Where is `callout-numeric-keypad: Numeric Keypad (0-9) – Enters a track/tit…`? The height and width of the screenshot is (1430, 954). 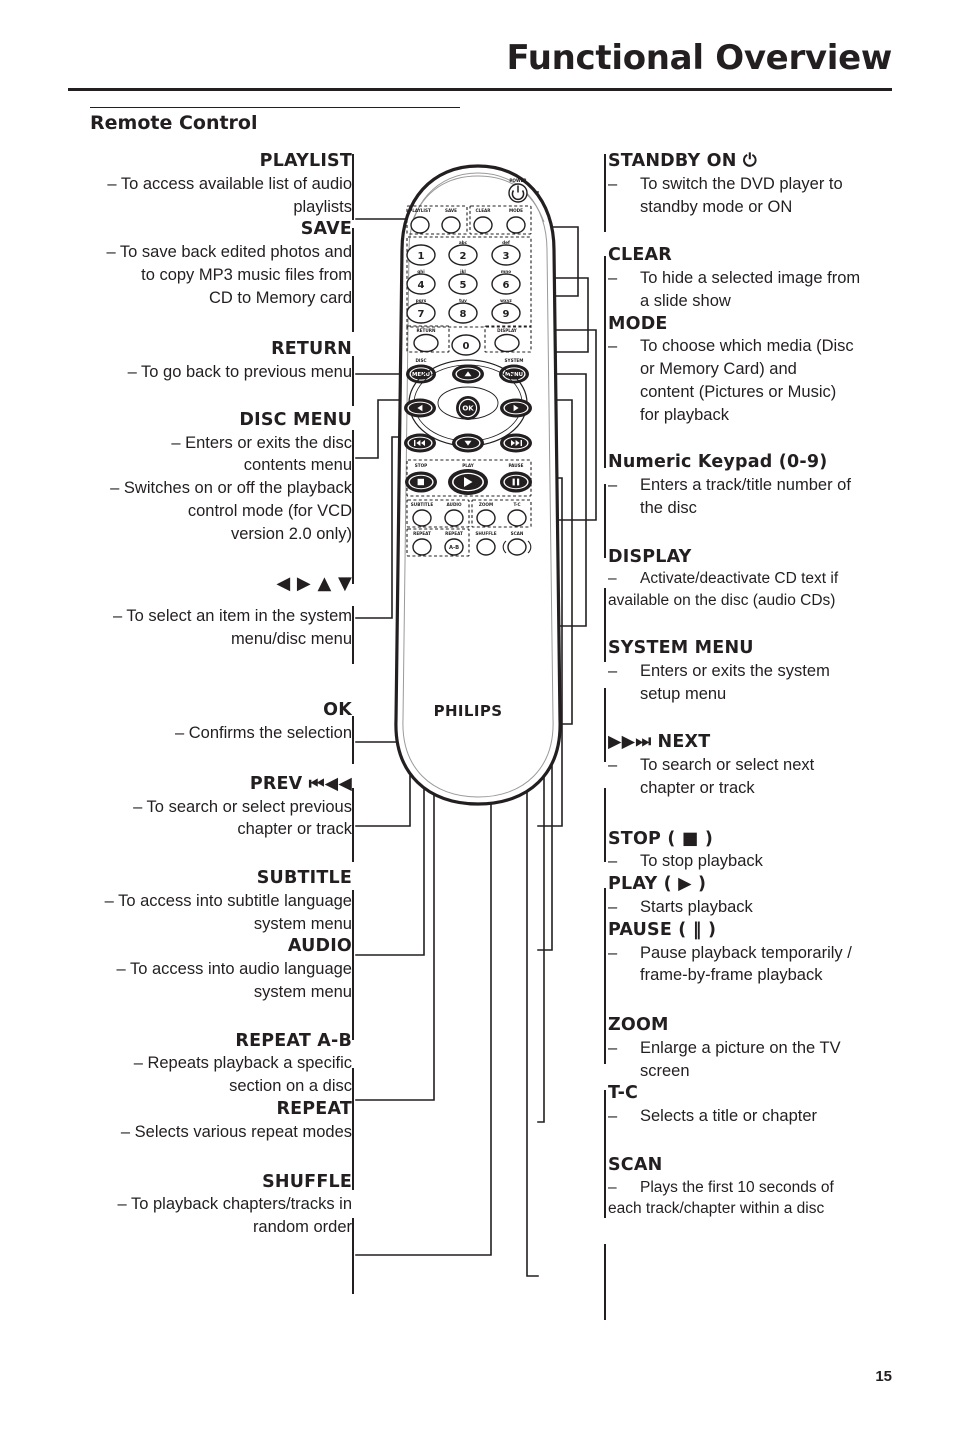
callout-numeric-keypad: Numeric Keypad (0-9) – Enters a track/tit… is located at coordinates (758, 485).